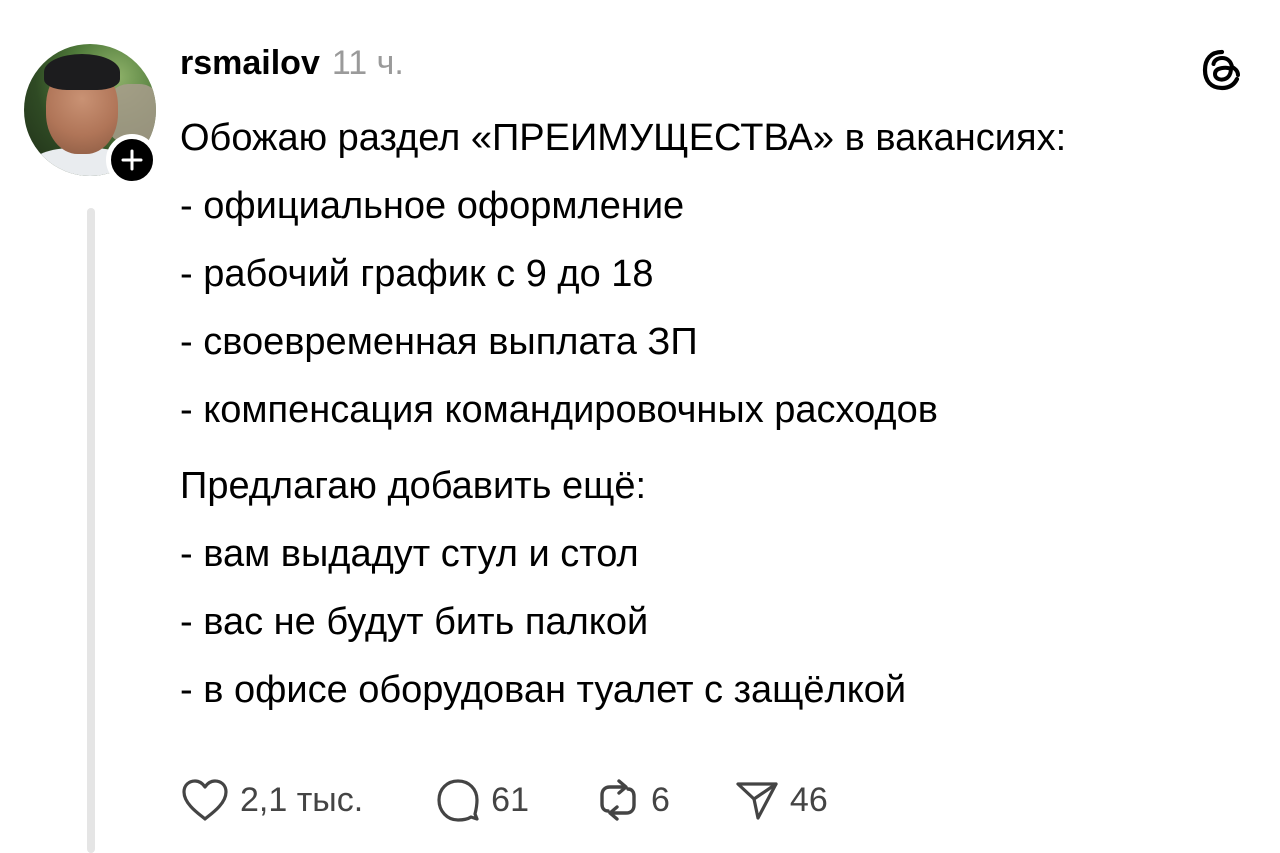  Describe the element at coordinates (414, 622) in the screenshot. I see `post-line: - вас не будут бить палкой` at that location.